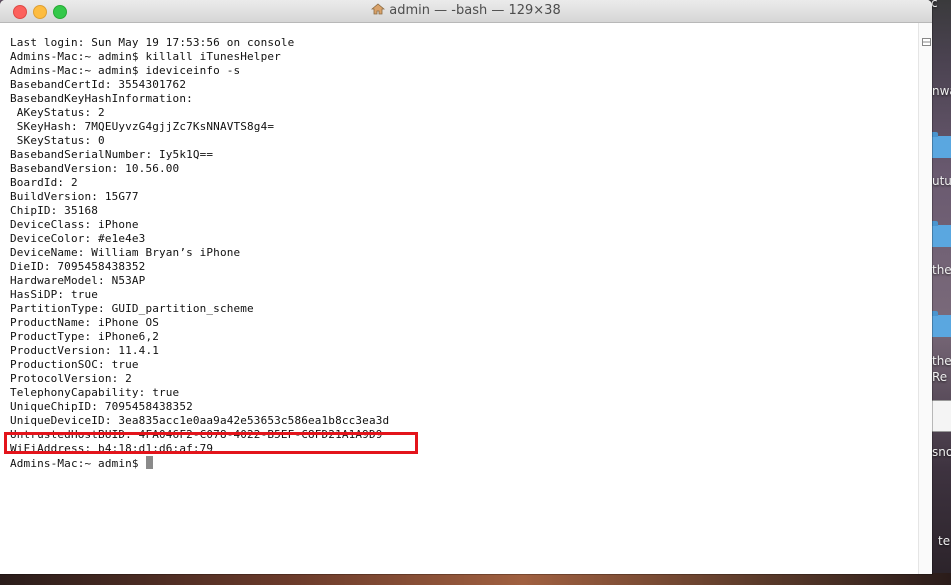 The width and height of the screenshot is (951, 585). What do you see at coordinates (125, 252) in the screenshot?
I see `terminal-line: DeviceName: William Bryan’s iPhone` at bounding box center [125, 252].